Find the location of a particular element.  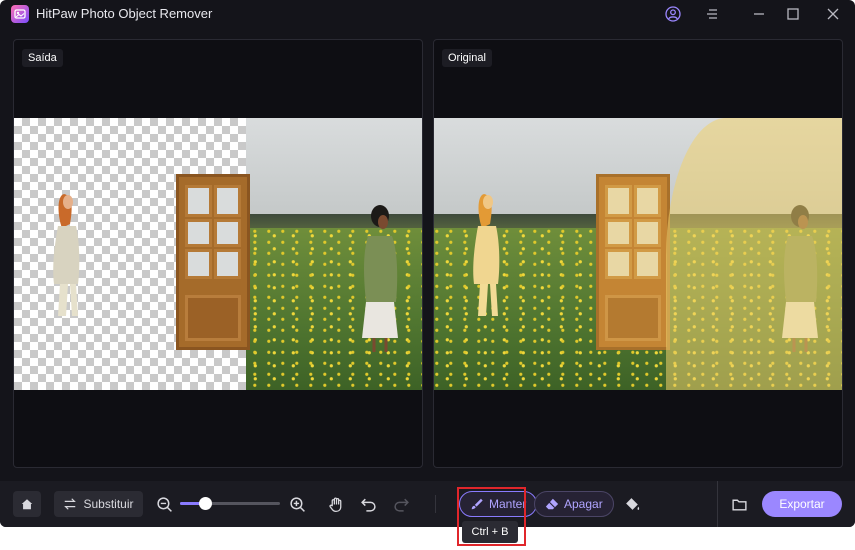

open-folder-button is located at coordinates (739, 504).